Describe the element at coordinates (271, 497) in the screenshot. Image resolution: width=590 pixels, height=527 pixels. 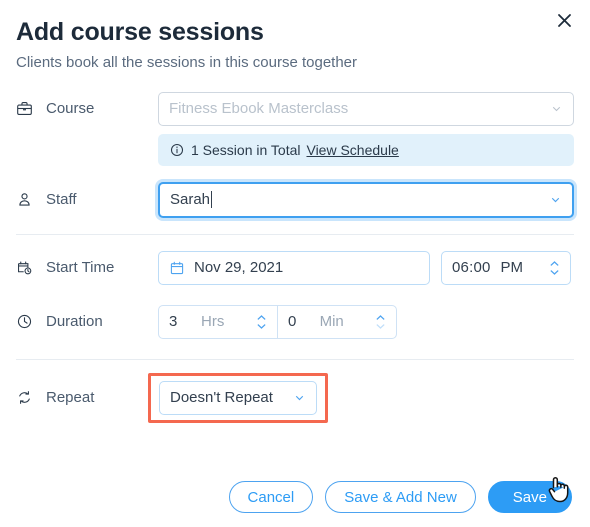
I see `cancel-button: Cancel` at that location.